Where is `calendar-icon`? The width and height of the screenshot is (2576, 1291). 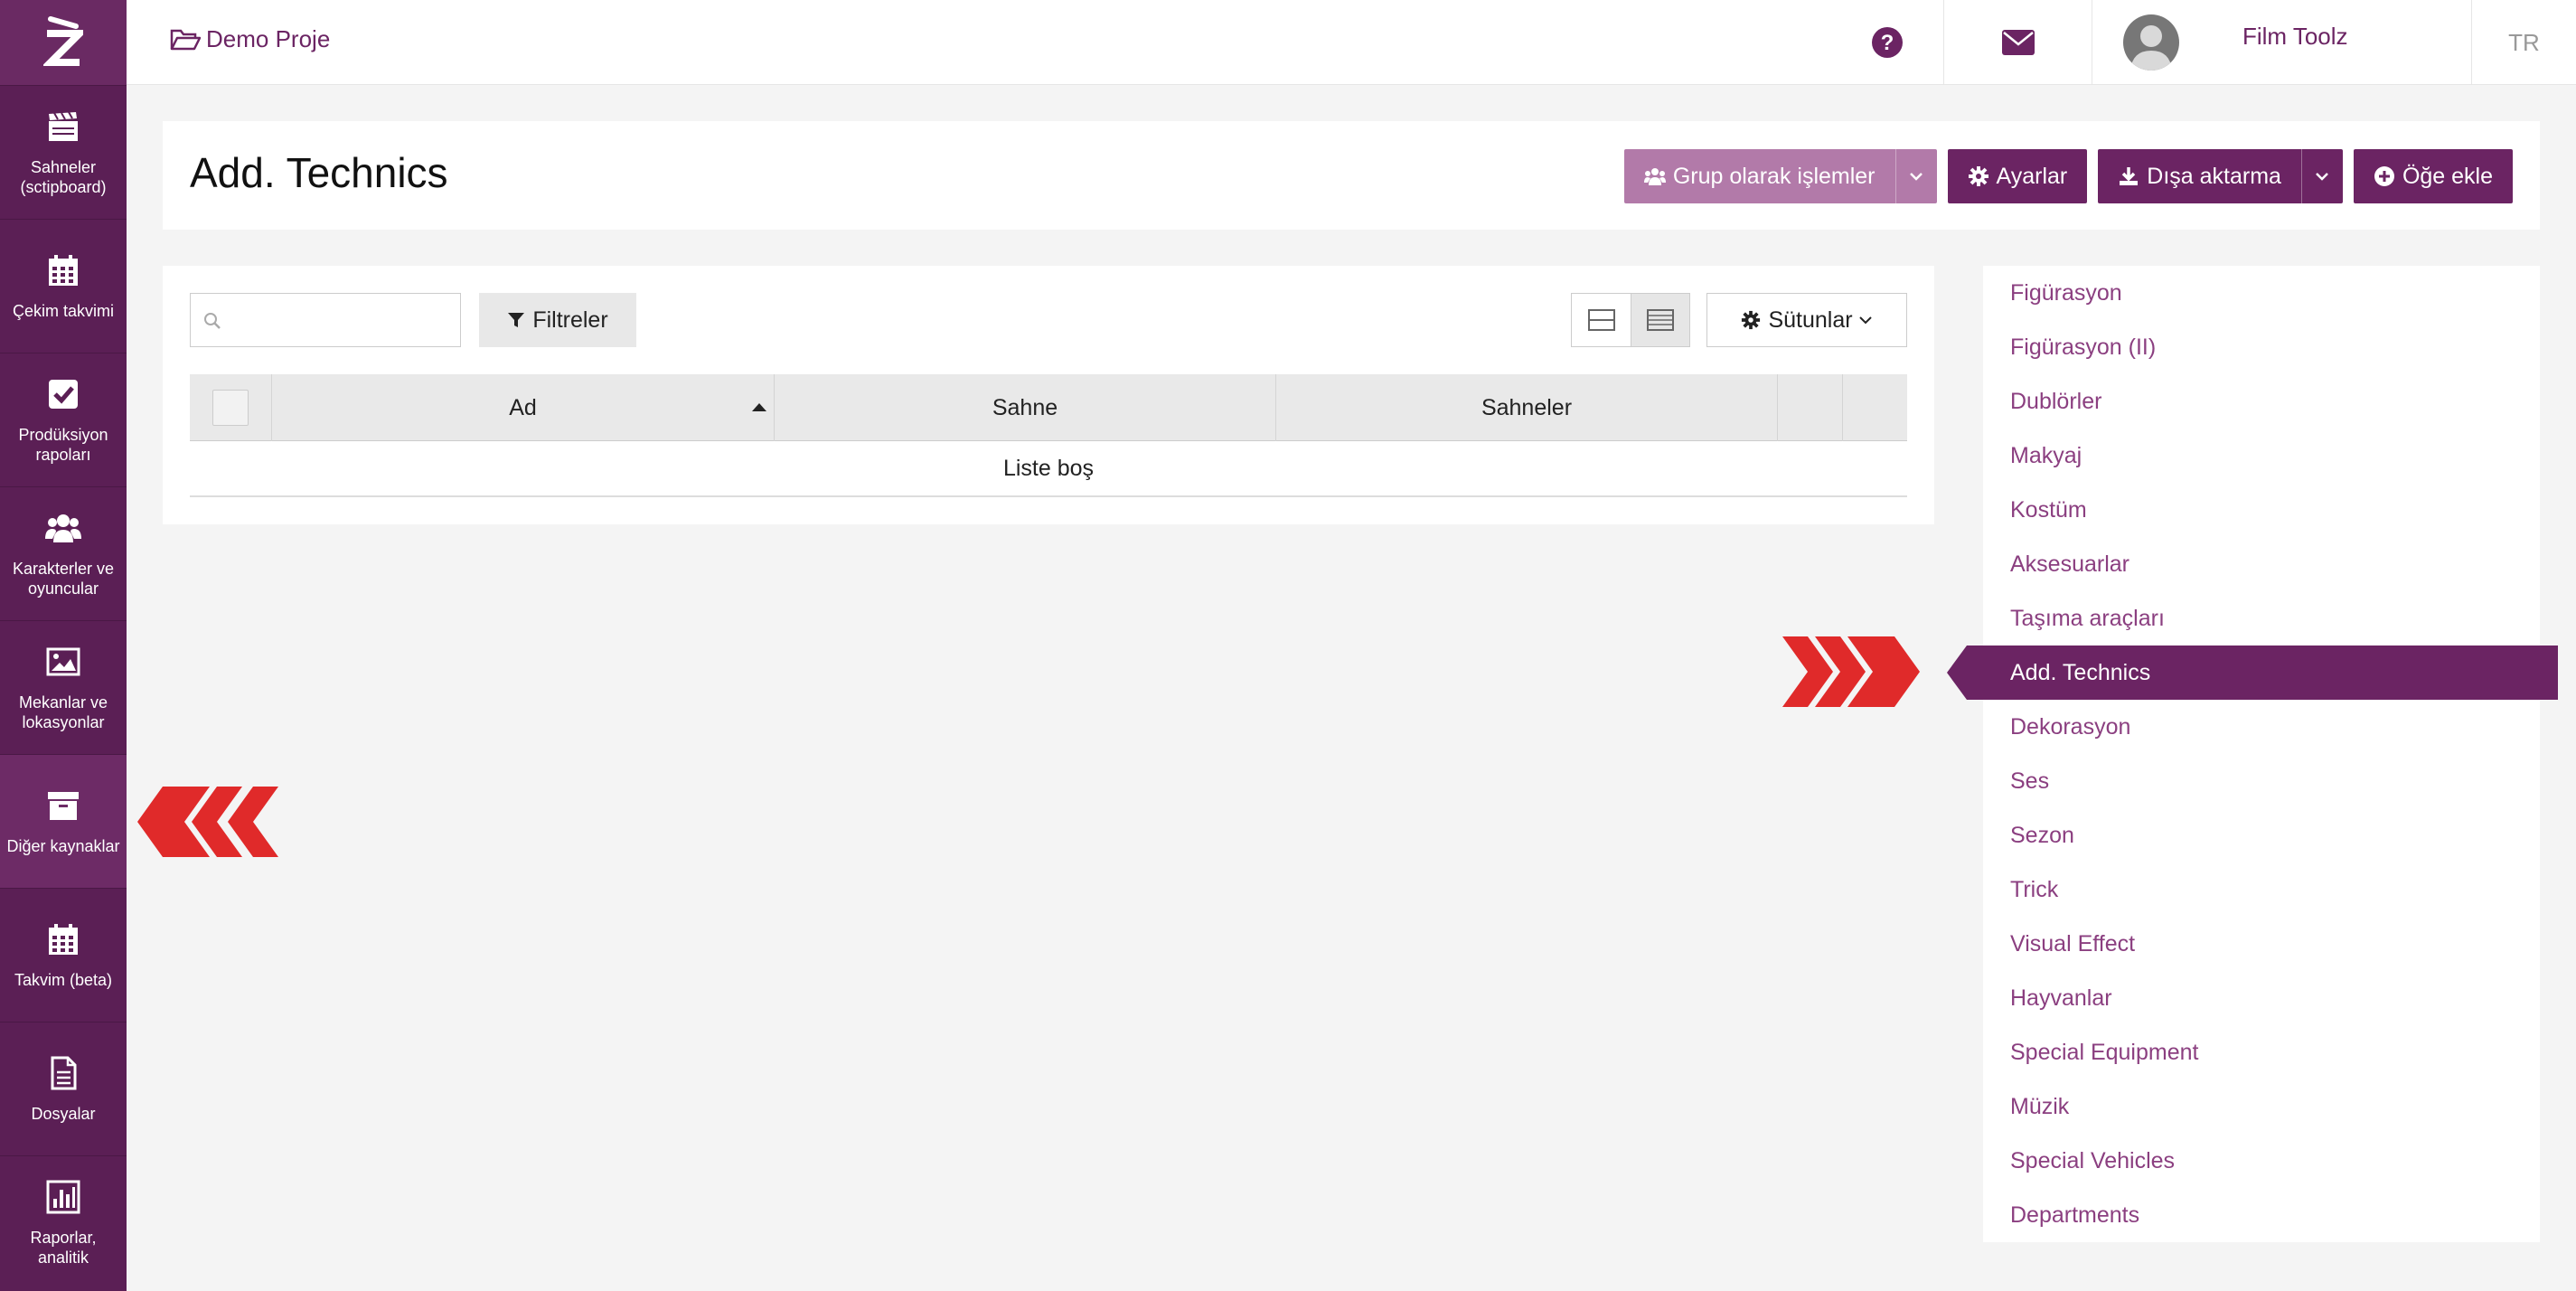
calendar-icon is located at coordinates (63, 270).